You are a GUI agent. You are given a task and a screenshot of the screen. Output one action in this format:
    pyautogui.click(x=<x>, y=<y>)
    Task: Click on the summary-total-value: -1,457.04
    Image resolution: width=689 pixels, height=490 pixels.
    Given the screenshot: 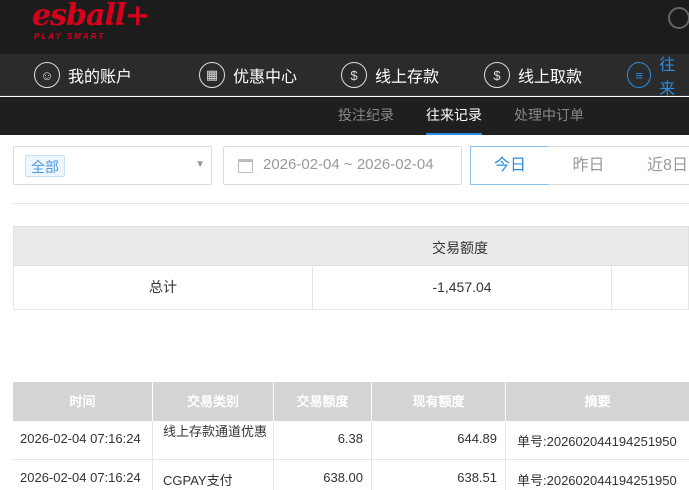 What is the action you would take?
    pyautogui.click(x=462, y=287)
    